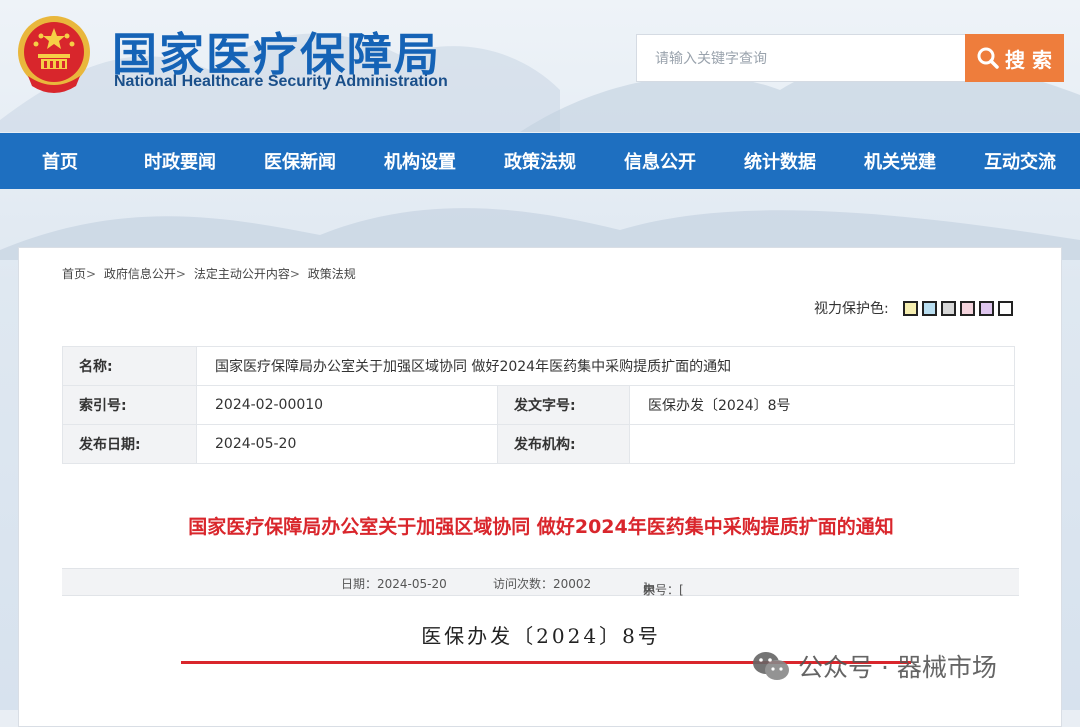 The image size is (1080, 727). I want to click on publish-date: 日期：2024-05-20, so click(394, 584).